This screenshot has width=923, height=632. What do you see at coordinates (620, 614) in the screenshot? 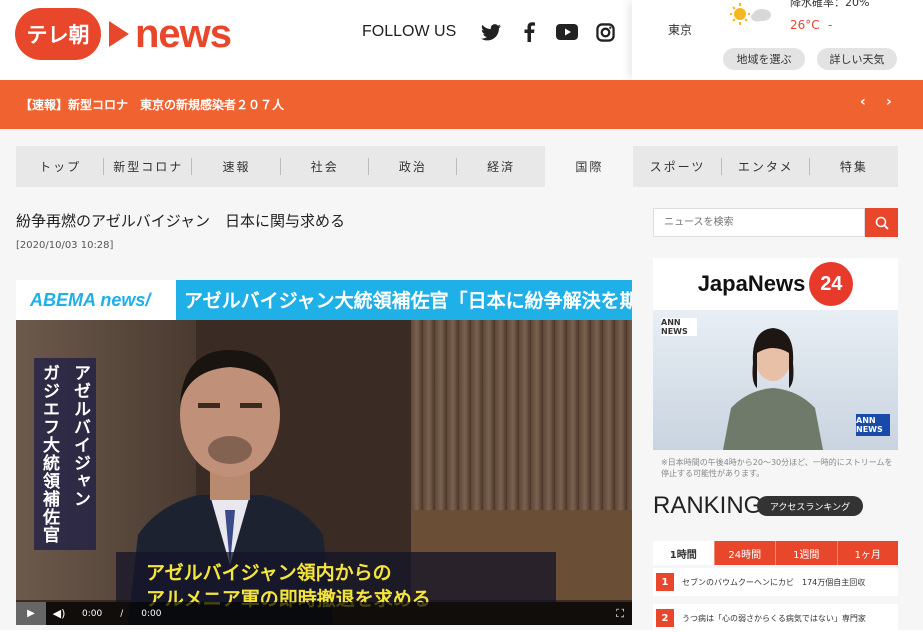
I see `fullscreen-icon: ⛶` at bounding box center [620, 614].